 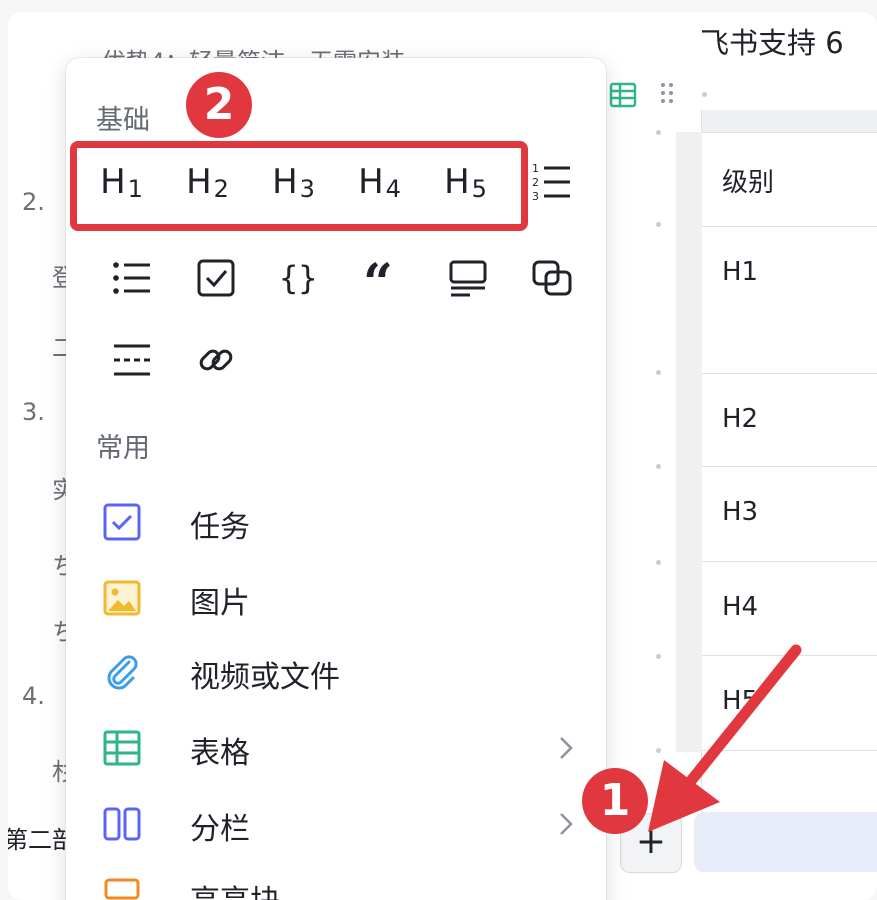 I want to click on divider-button, so click(x=132, y=360).